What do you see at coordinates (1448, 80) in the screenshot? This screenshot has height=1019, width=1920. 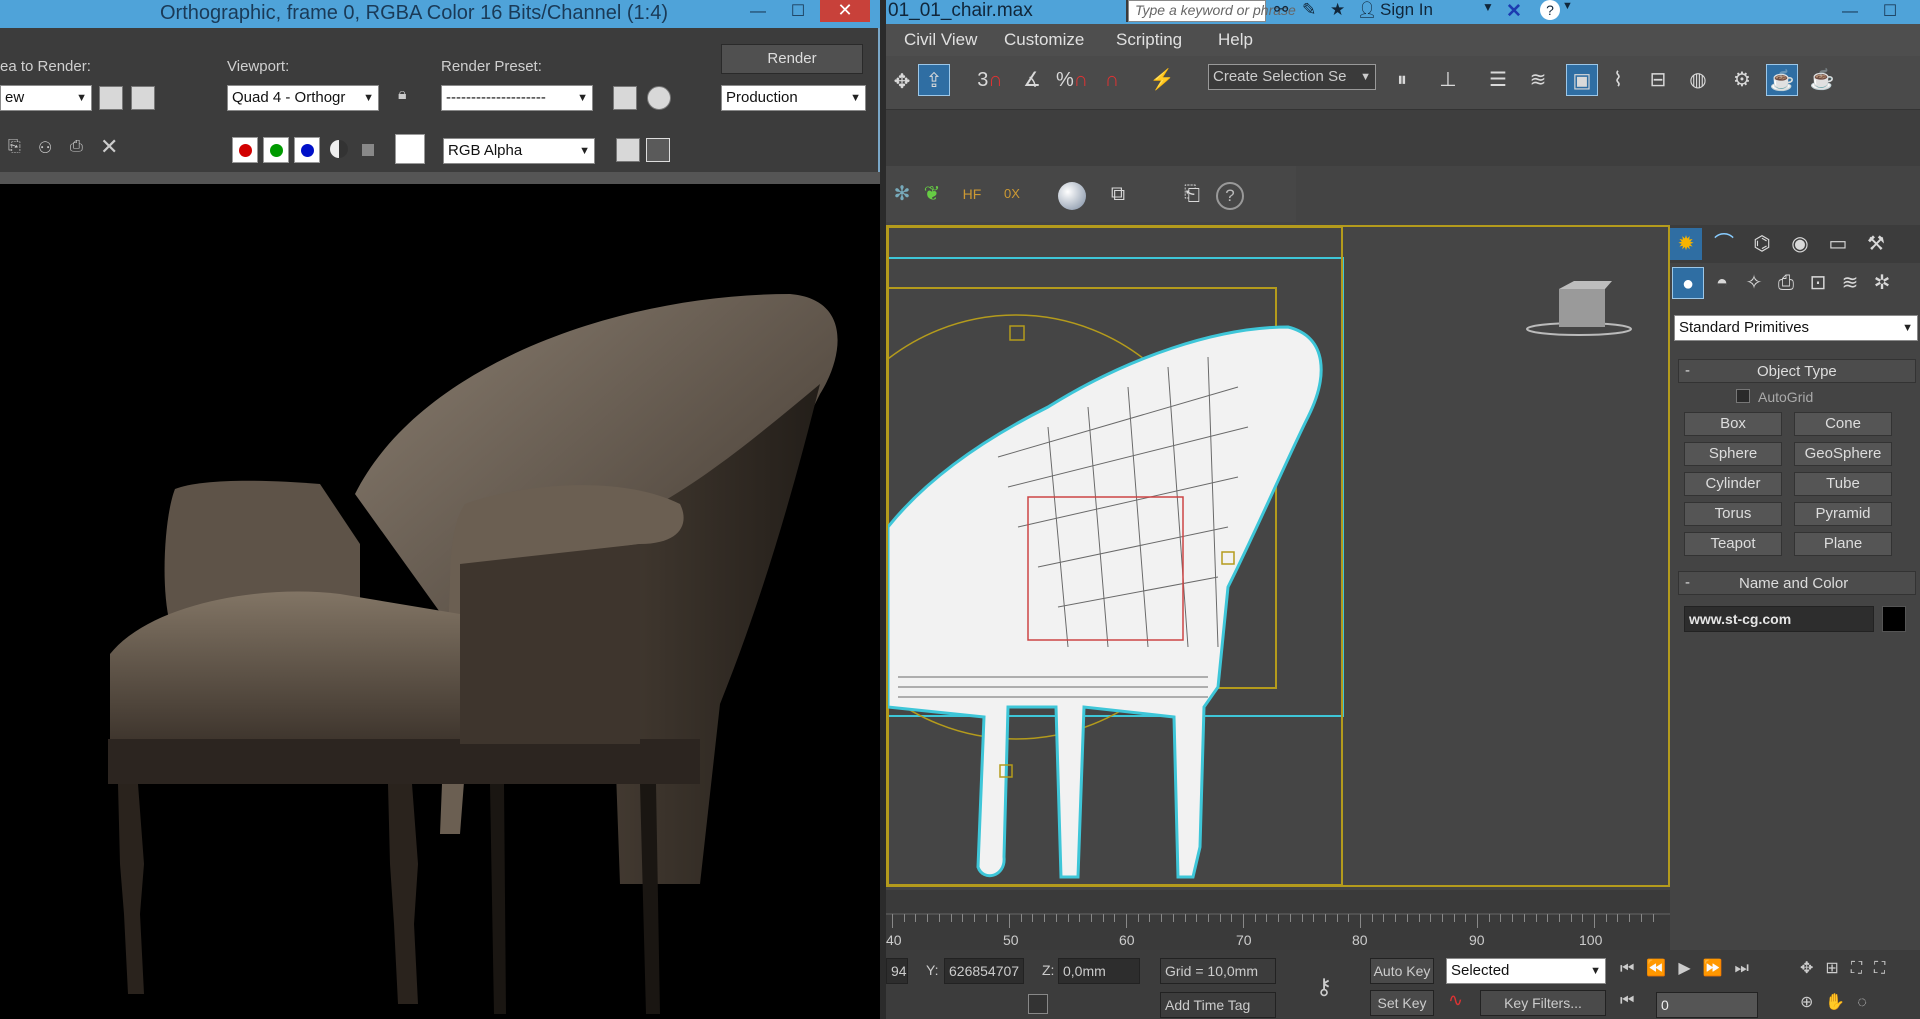 I see `align-icon: ⊥` at bounding box center [1448, 80].